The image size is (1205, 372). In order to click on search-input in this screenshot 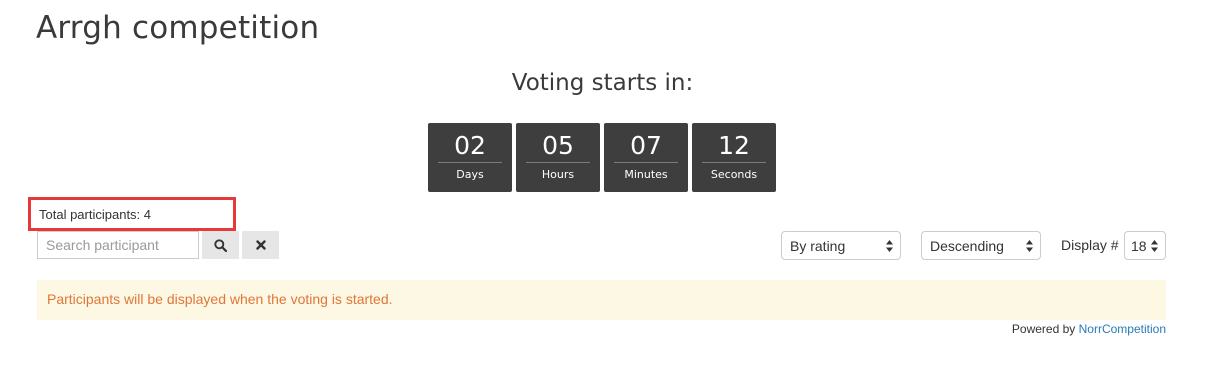, I will do `click(118, 245)`.